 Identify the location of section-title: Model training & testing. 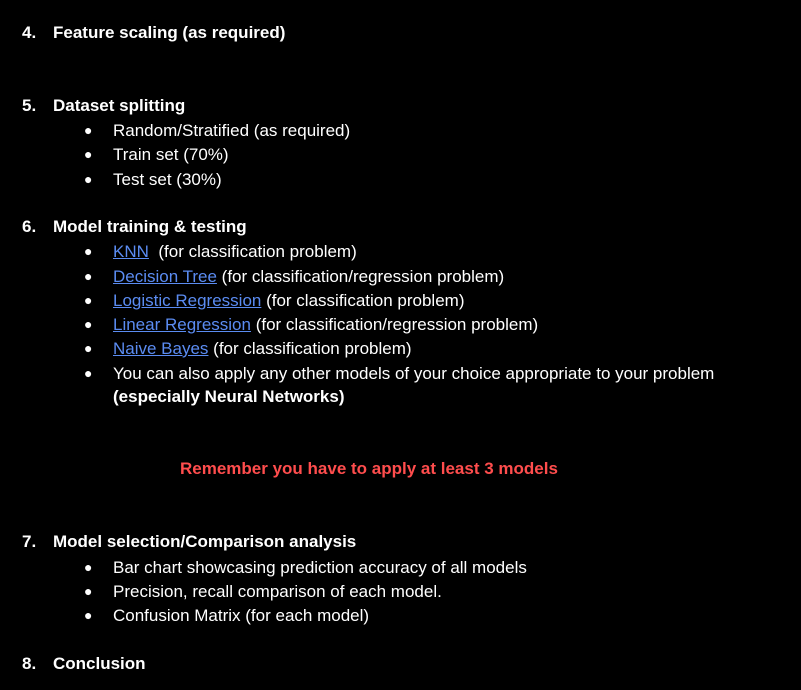
(150, 226).